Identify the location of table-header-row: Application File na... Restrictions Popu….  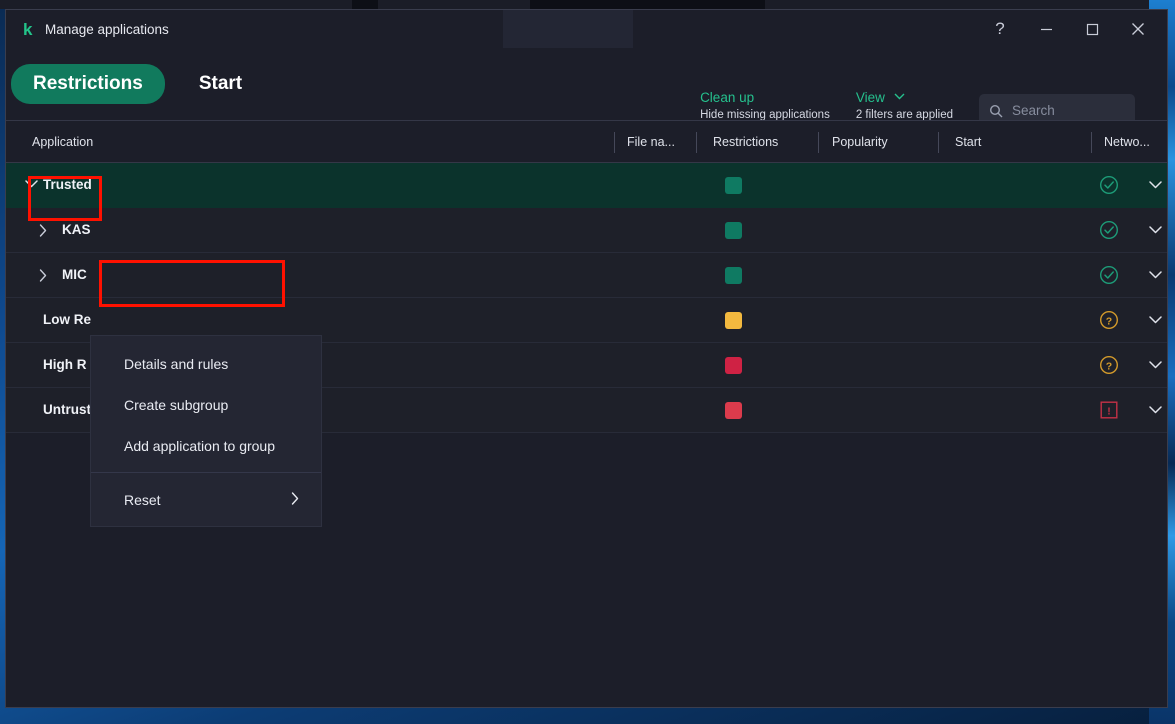
(586, 141).